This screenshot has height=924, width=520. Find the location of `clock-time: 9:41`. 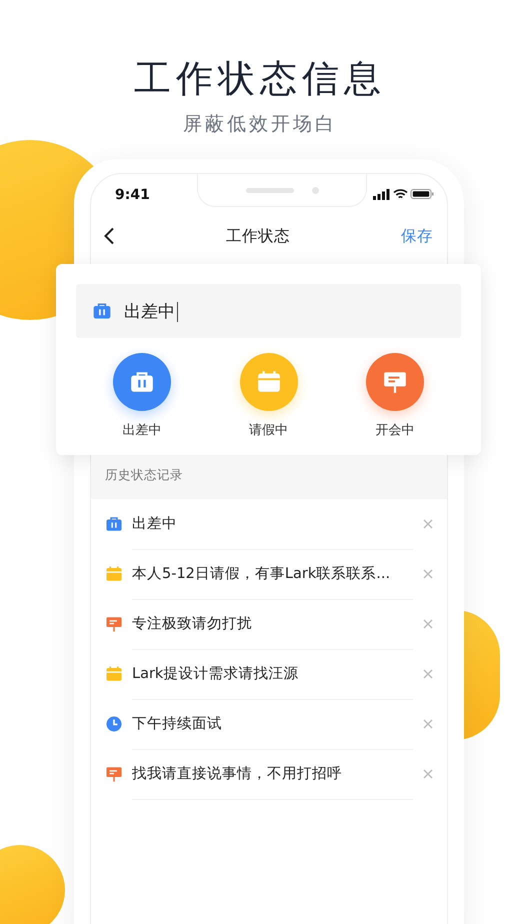

clock-time: 9:41 is located at coordinates (132, 195).